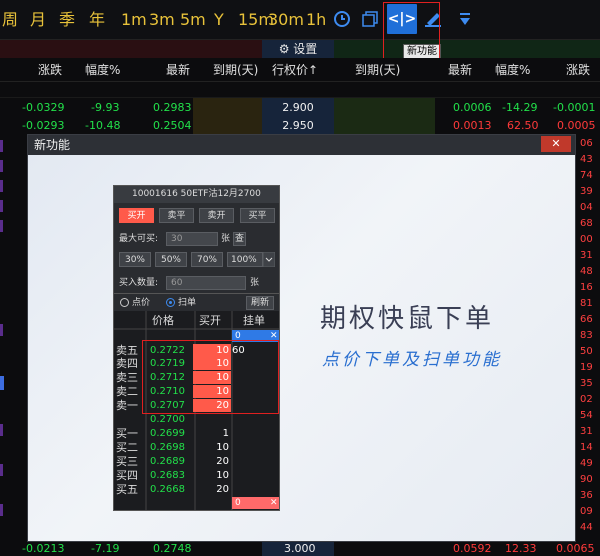  Describe the element at coordinates (371, 19) in the screenshot. I see `window-icon` at that location.